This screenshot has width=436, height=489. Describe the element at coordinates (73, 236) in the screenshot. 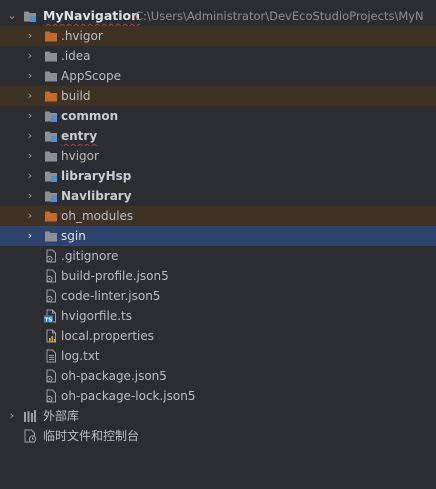

I see `folder-label: sgin` at that location.